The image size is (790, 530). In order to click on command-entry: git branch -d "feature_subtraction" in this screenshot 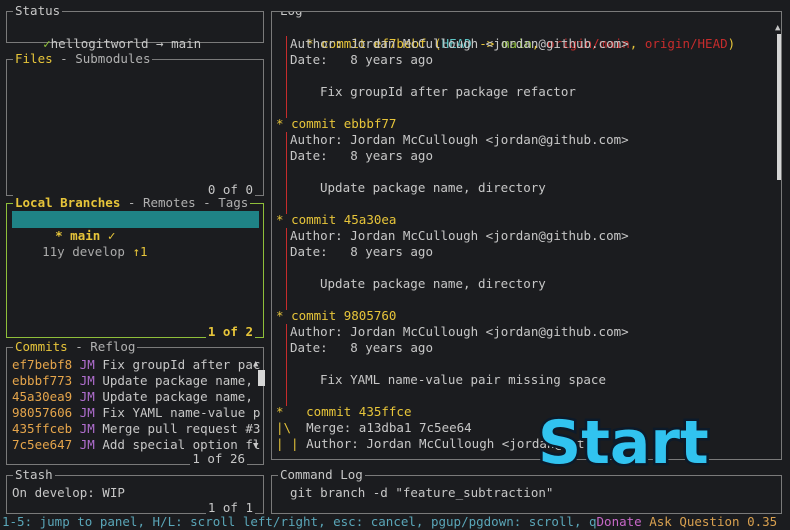, I will do `click(422, 492)`.